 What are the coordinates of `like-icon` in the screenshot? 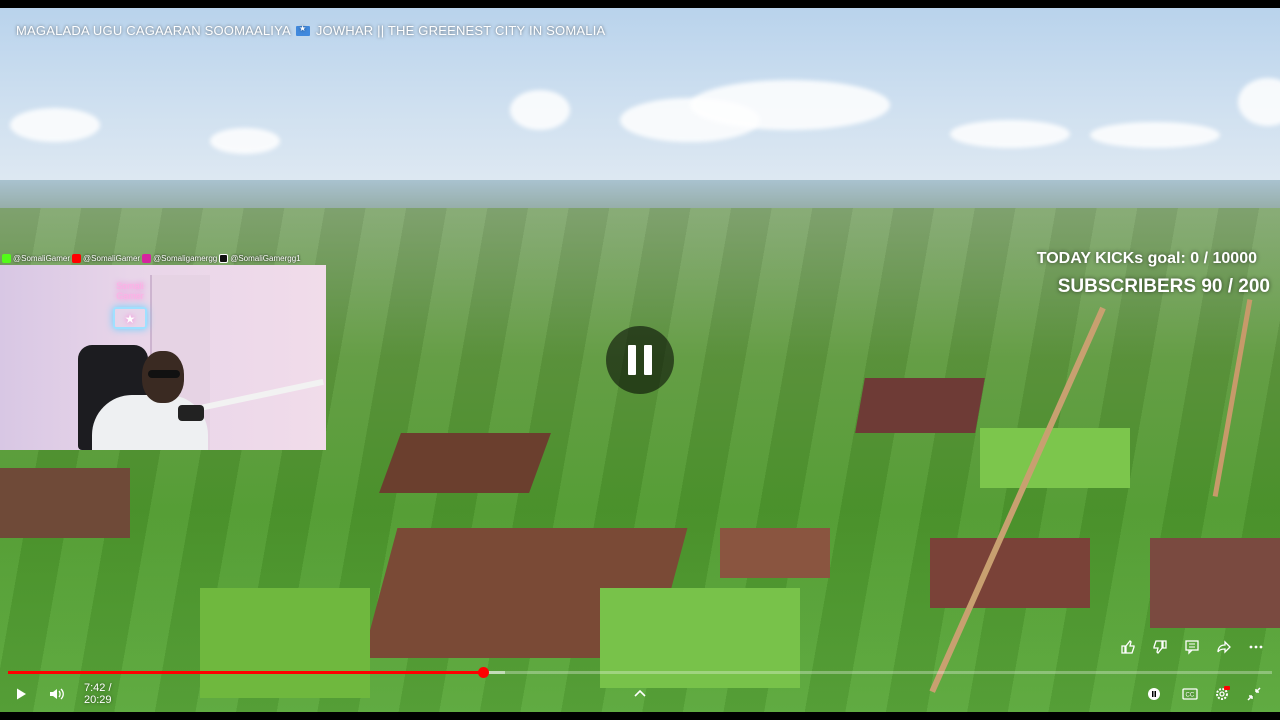 It's located at (1128, 647).